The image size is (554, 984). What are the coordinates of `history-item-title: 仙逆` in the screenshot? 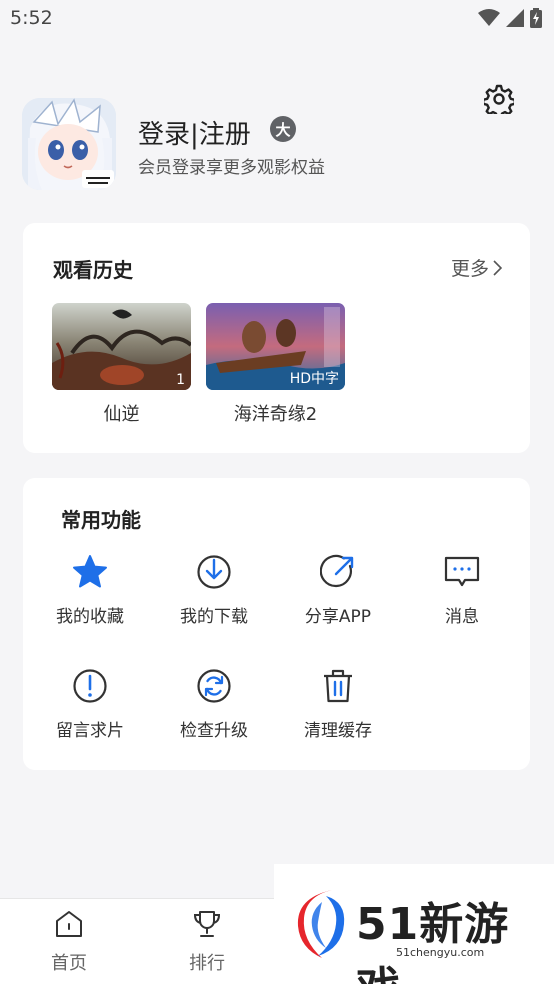 It's located at (121, 414).